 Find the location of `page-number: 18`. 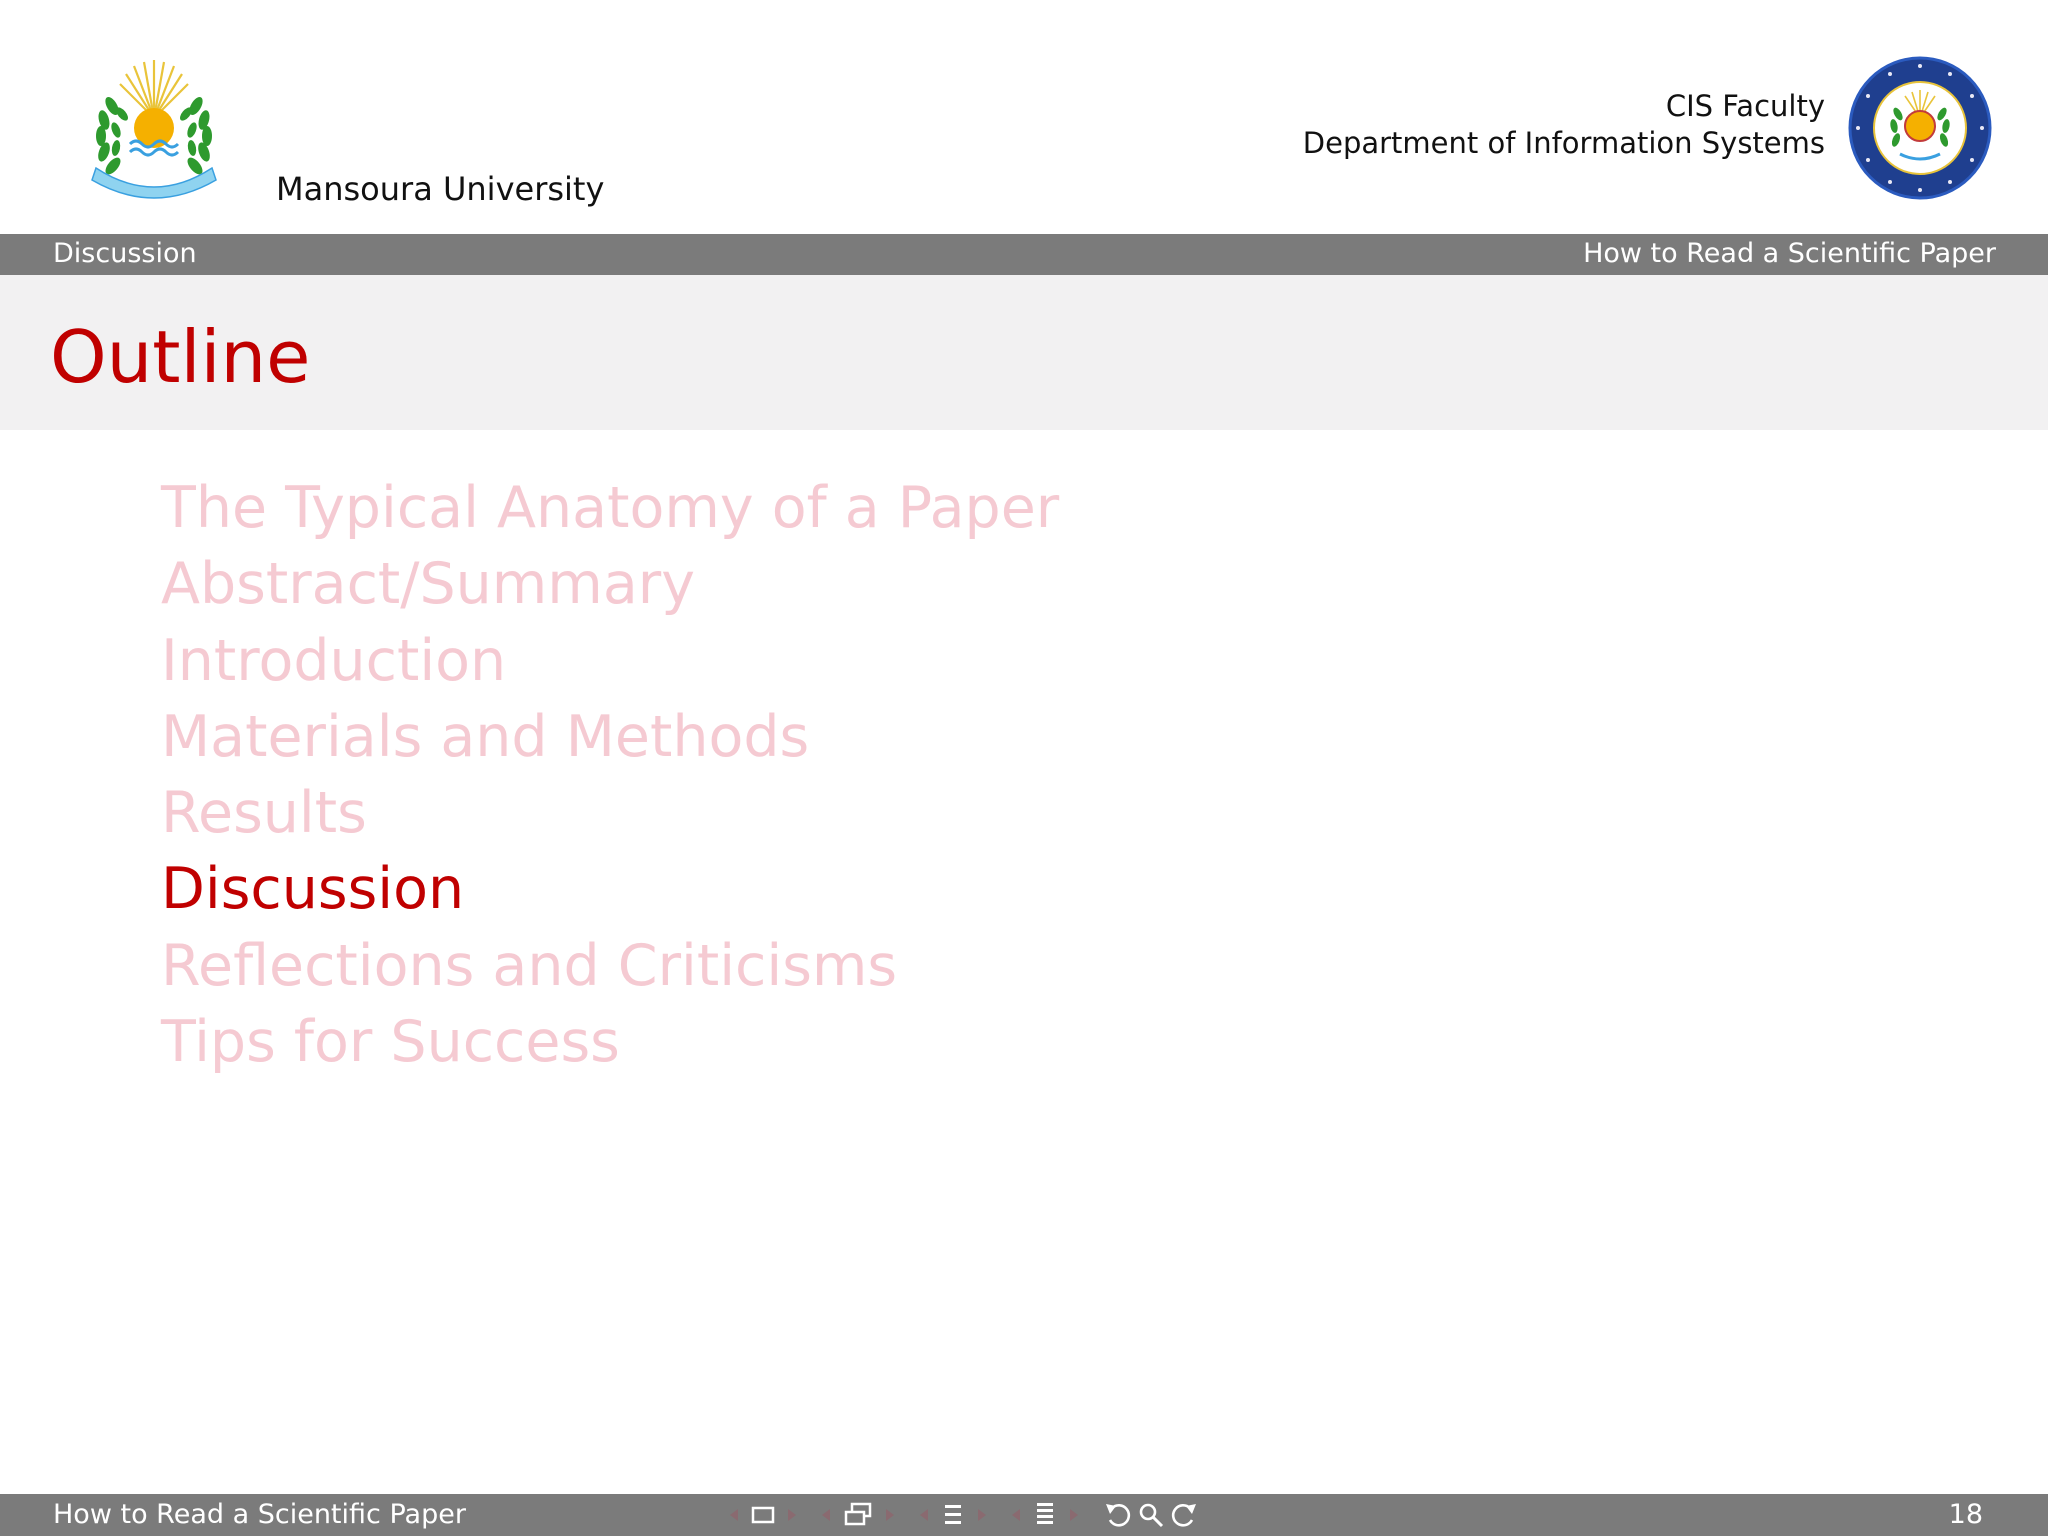

page-number: 18 is located at coordinates (1965, 1514).